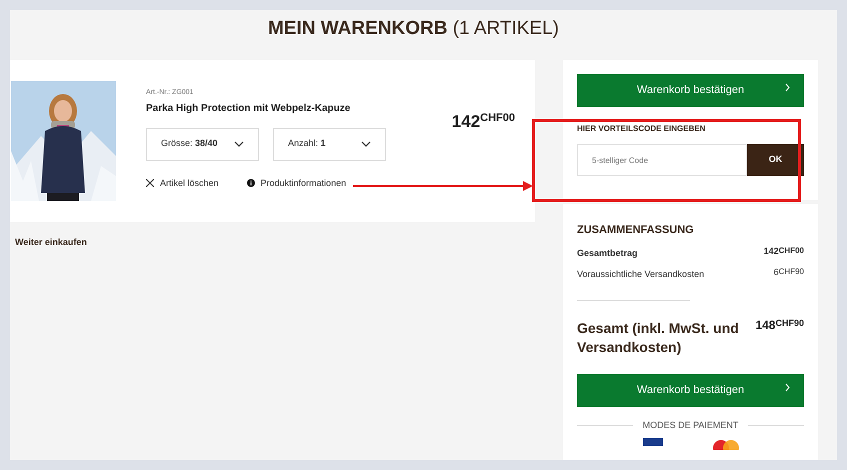 The width and height of the screenshot is (847, 470). Describe the element at coordinates (662, 160) in the screenshot. I see `voucher-code-field: 5-stelliger Code` at that location.